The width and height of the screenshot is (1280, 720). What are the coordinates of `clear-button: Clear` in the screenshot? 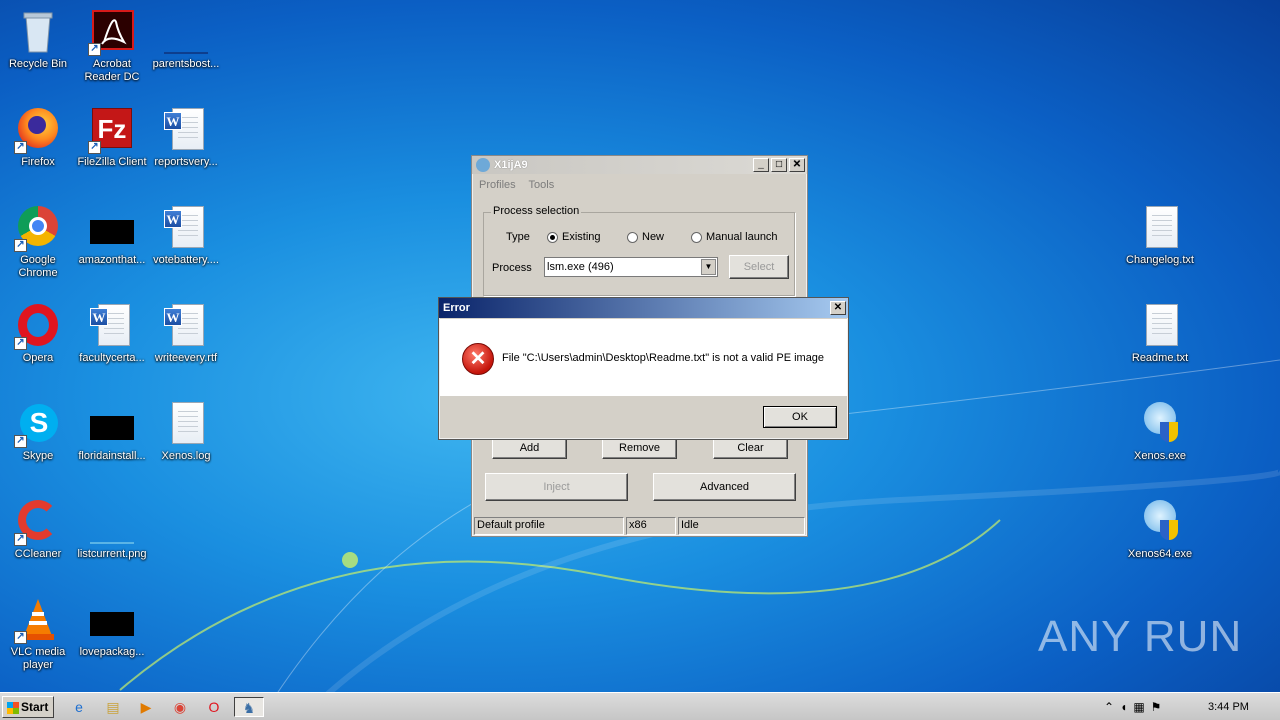 It's located at (750, 448).